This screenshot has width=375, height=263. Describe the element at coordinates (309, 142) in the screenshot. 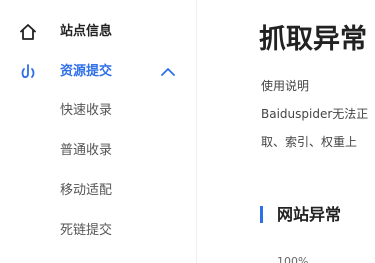

I see `description-line: 取、索引、权重上` at that location.